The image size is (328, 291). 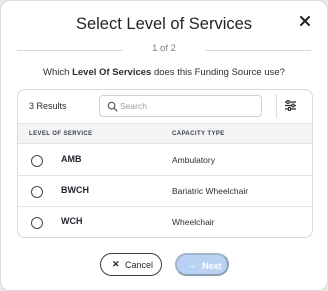 What do you see at coordinates (58, 72) in the screenshot?
I see `question-prefix: Which` at bounding box center [58, 72].